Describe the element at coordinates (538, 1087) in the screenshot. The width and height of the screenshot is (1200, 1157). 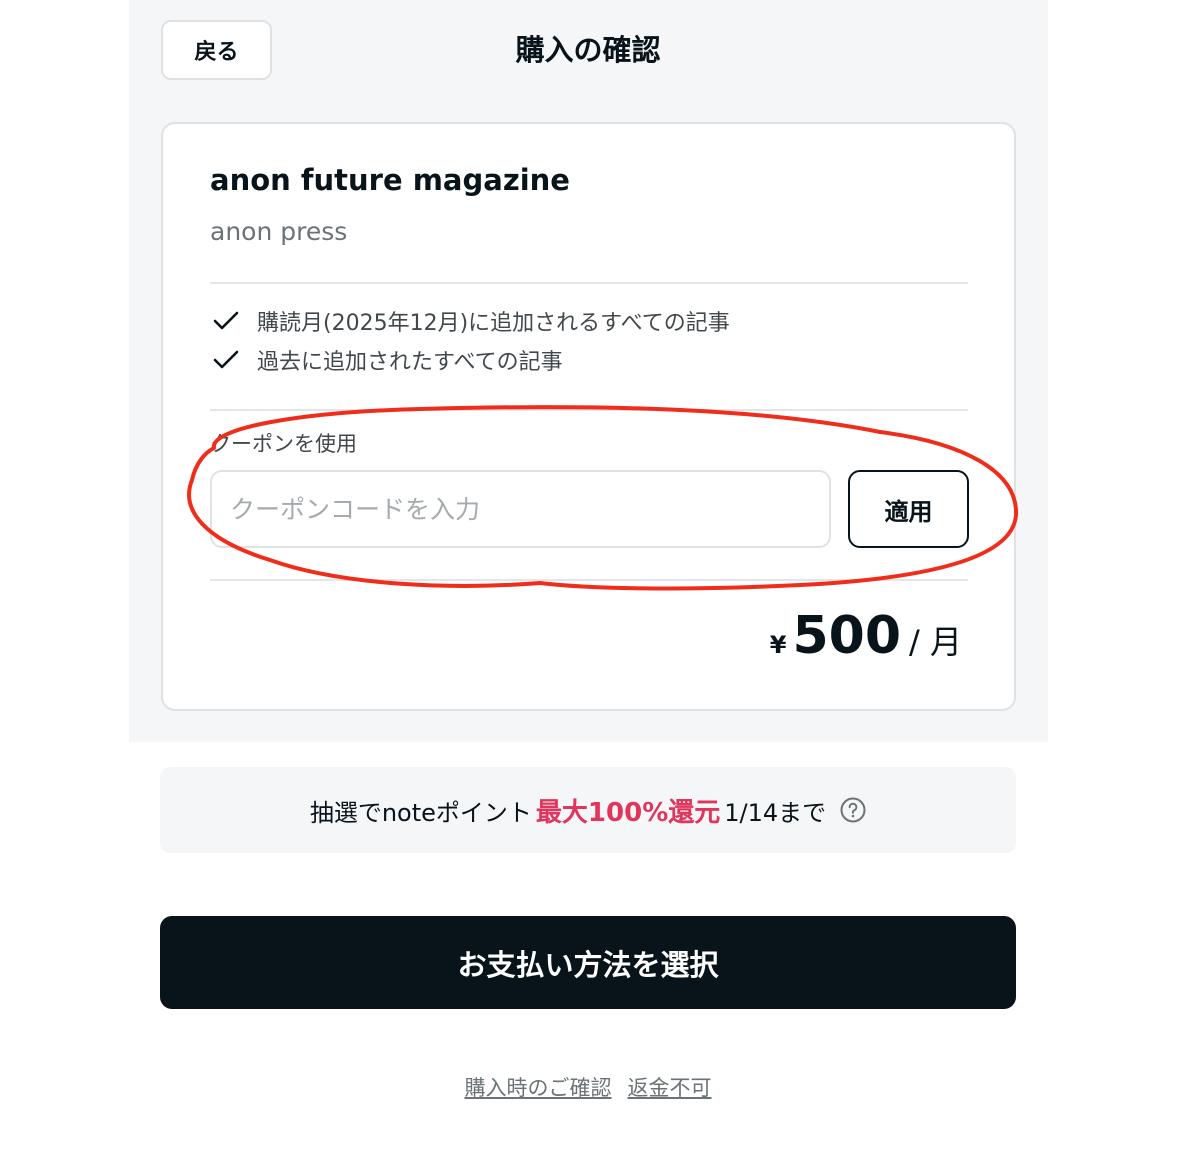
I see `purchase-notes-link: 購入時のご確認` at that location.